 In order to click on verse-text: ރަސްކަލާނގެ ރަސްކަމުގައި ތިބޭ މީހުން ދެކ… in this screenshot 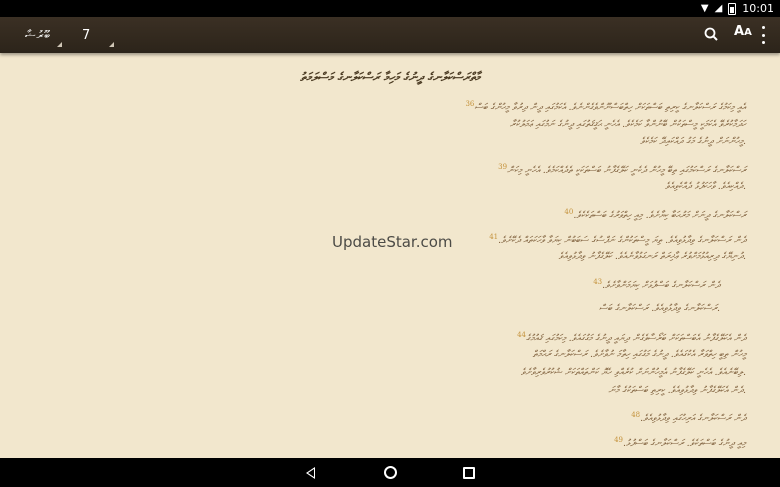, I will do `click(626, 171)`.